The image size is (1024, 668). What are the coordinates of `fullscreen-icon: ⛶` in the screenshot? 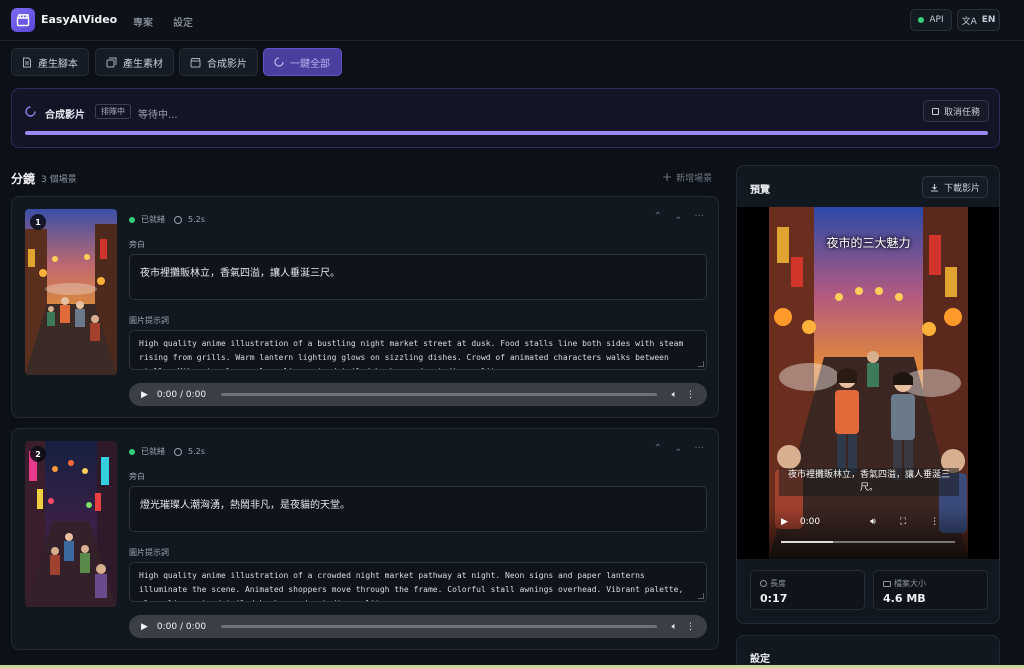 It's located at (903, 522).